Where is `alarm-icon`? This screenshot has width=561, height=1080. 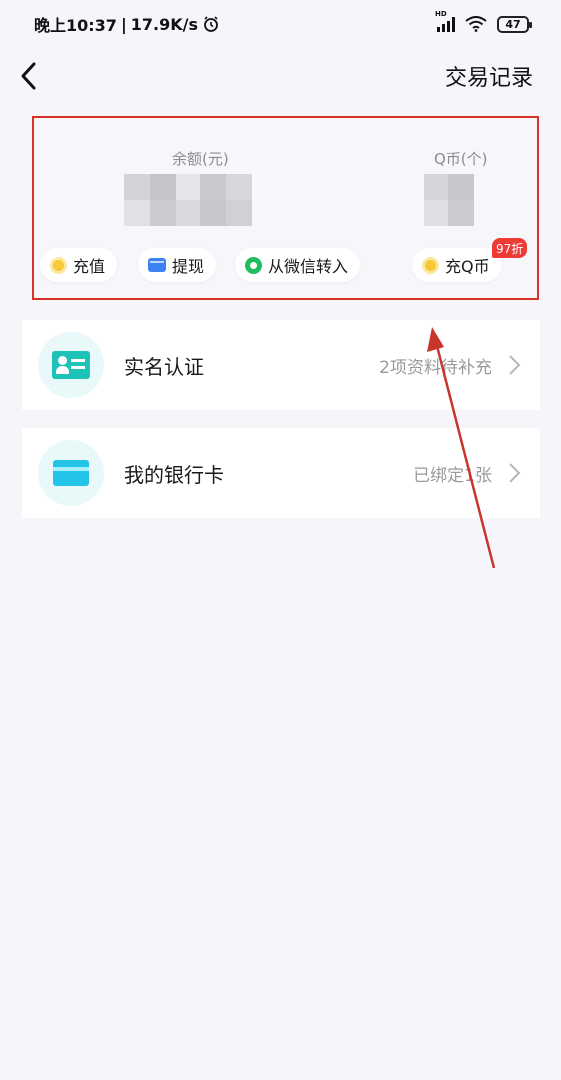
alarm-icon is located at coordinates (211, 24).